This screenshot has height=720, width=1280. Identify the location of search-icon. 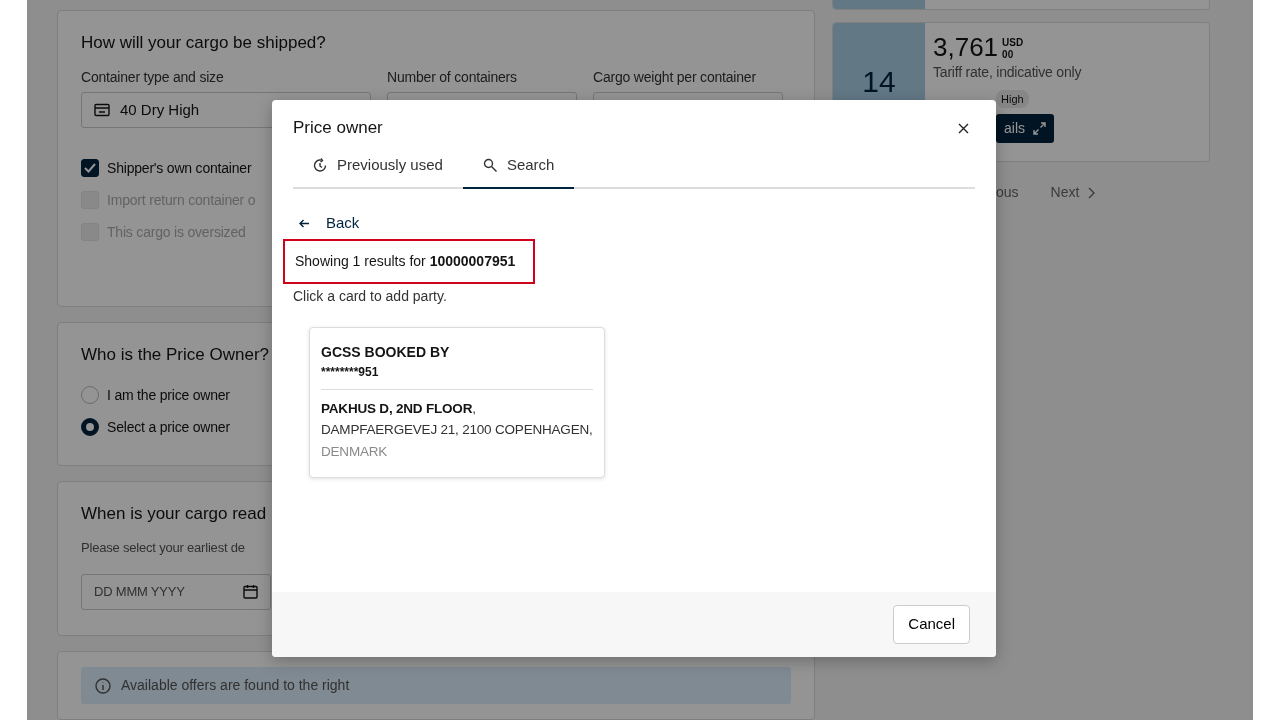
(490, 166).